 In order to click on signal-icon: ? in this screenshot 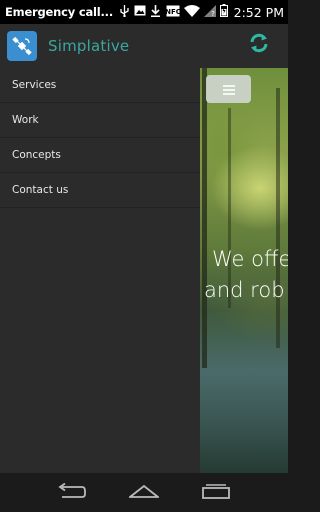, I will do `click(209, 12)`.